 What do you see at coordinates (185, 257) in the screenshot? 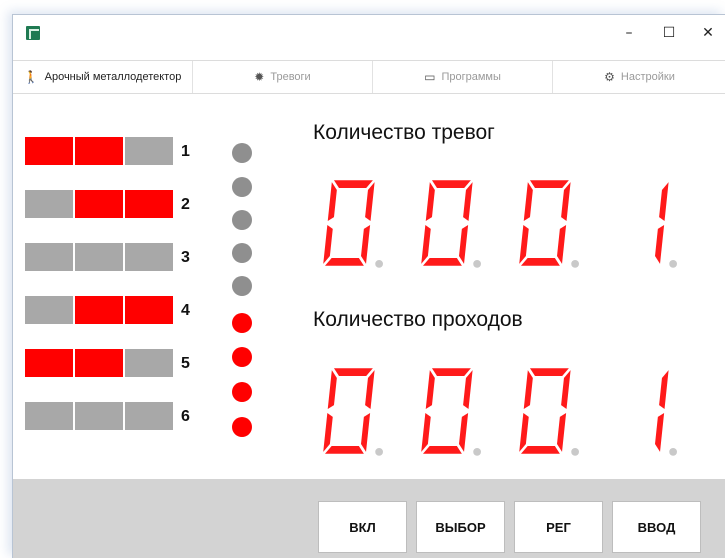
I see `zone-number: 3` at bounding box center [185, 257].